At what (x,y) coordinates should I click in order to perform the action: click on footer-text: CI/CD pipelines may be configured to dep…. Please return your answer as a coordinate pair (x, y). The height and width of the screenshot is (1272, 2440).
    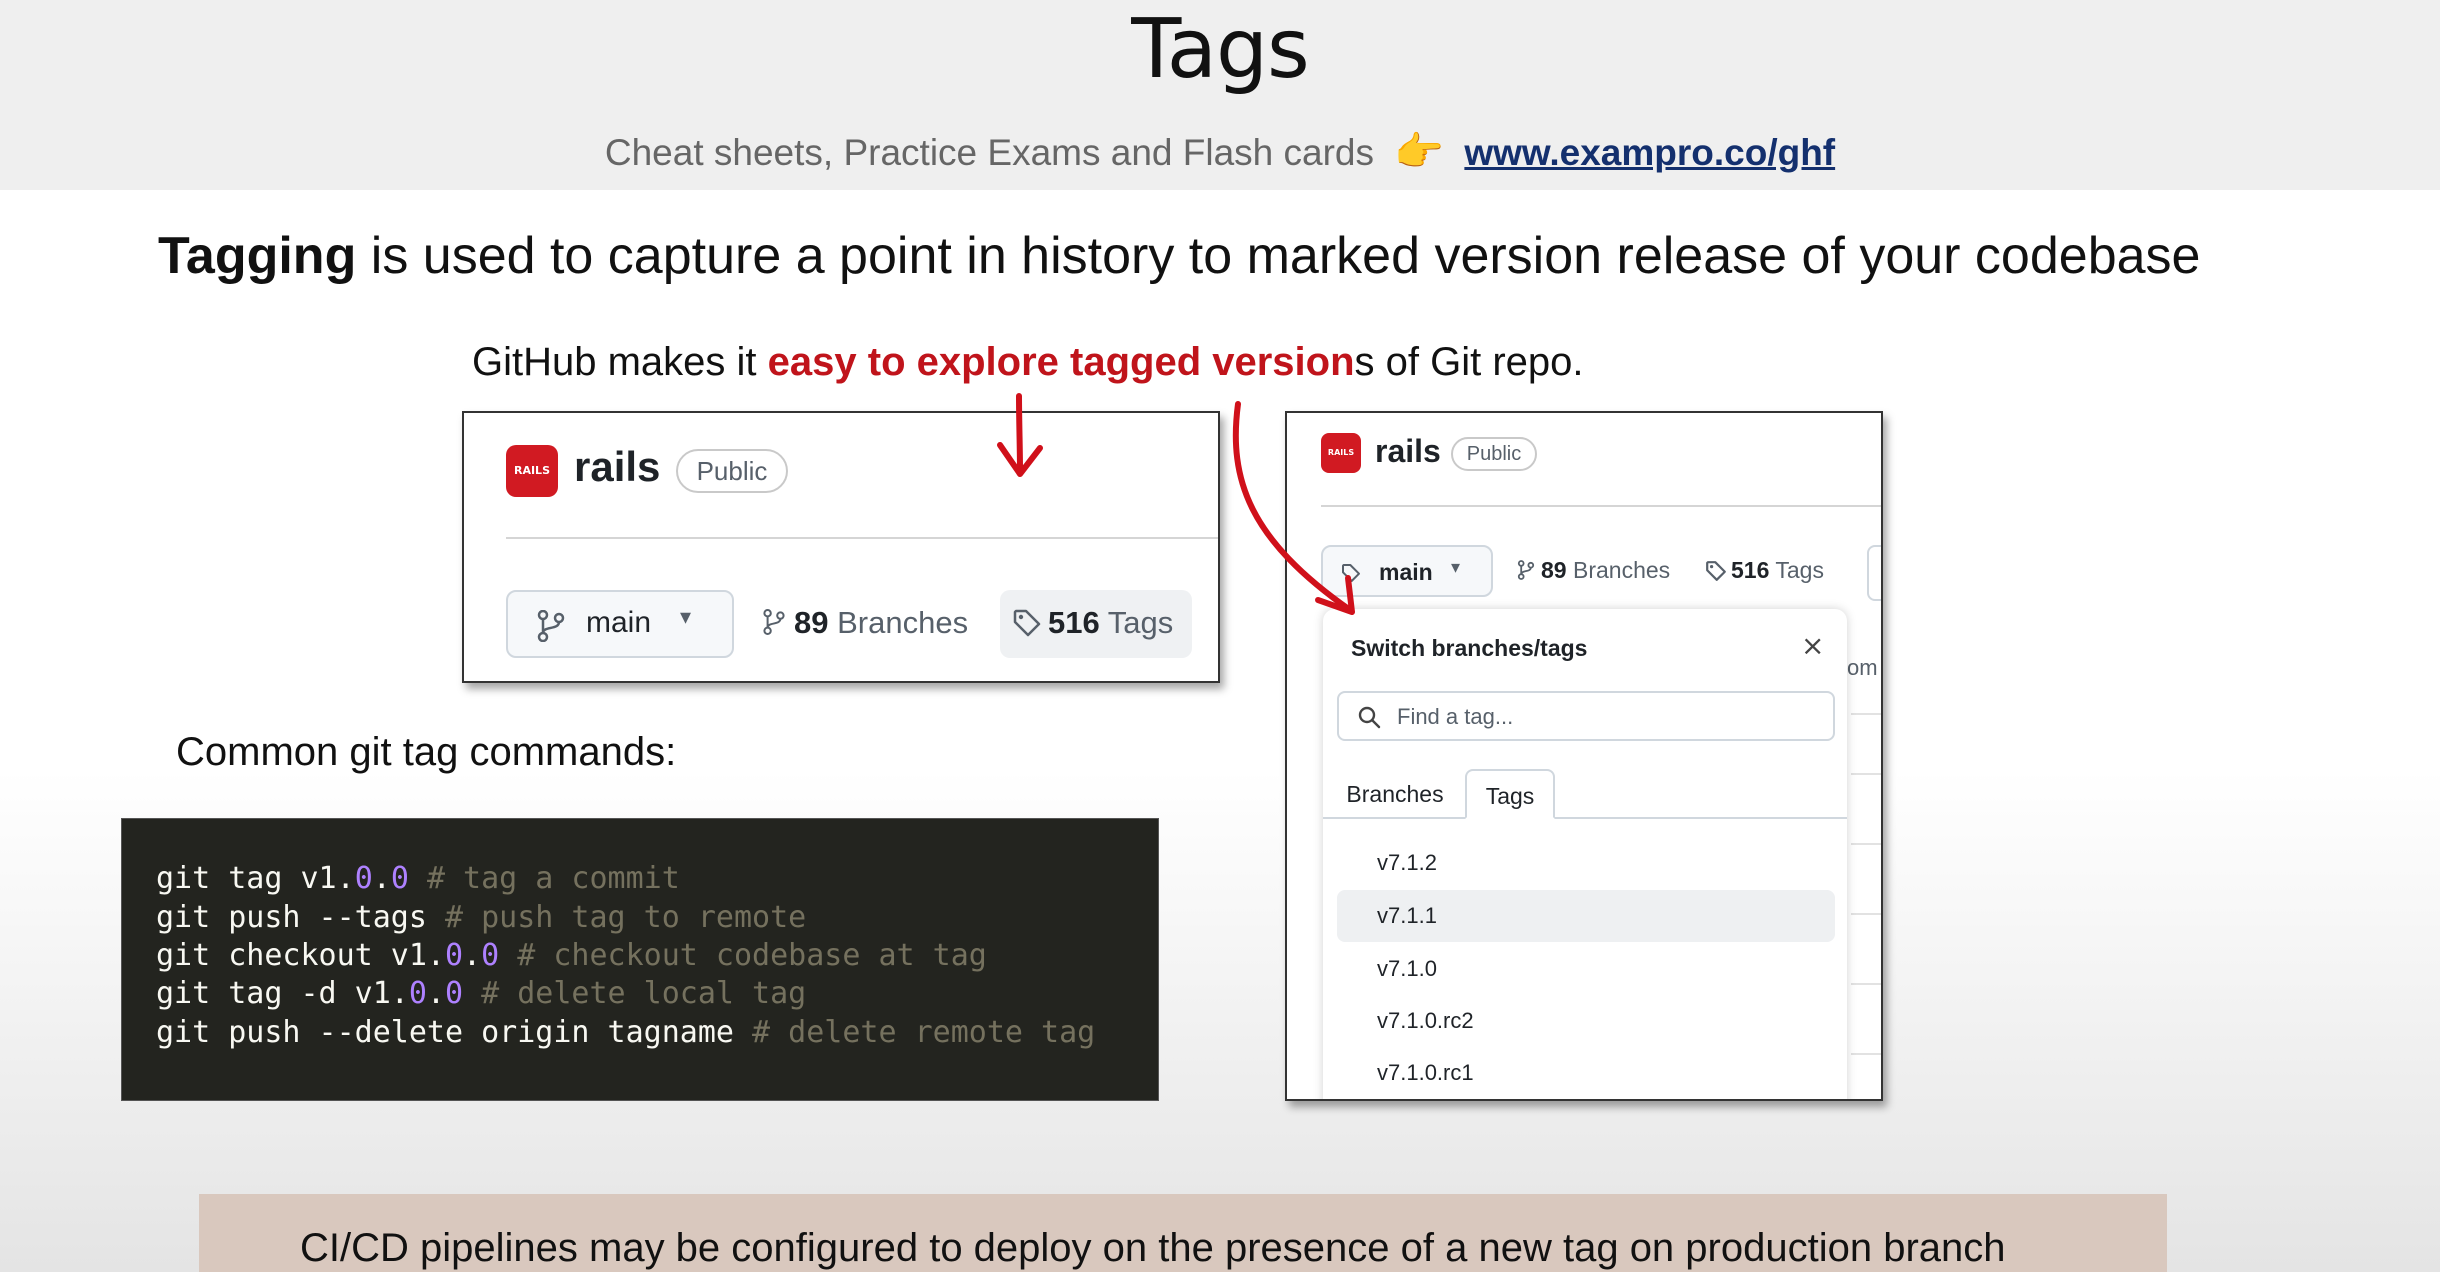
    Looking at the image, I should click on (1153, 1248).